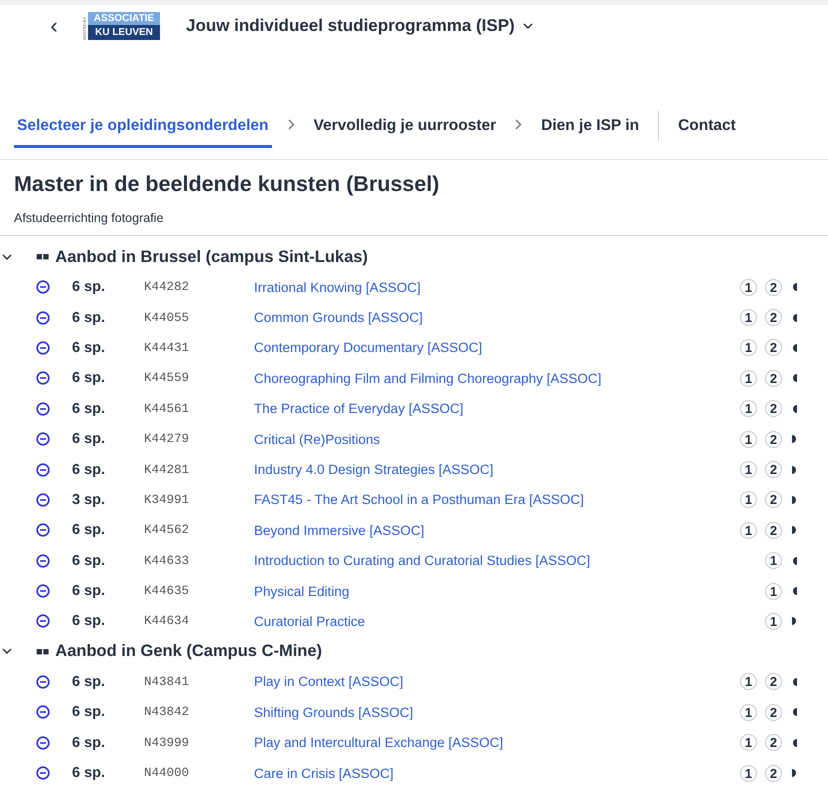 The image size is (828, 789). I want to click on course-link: Irrational Knowing [ASSOC], so click(489, 287).